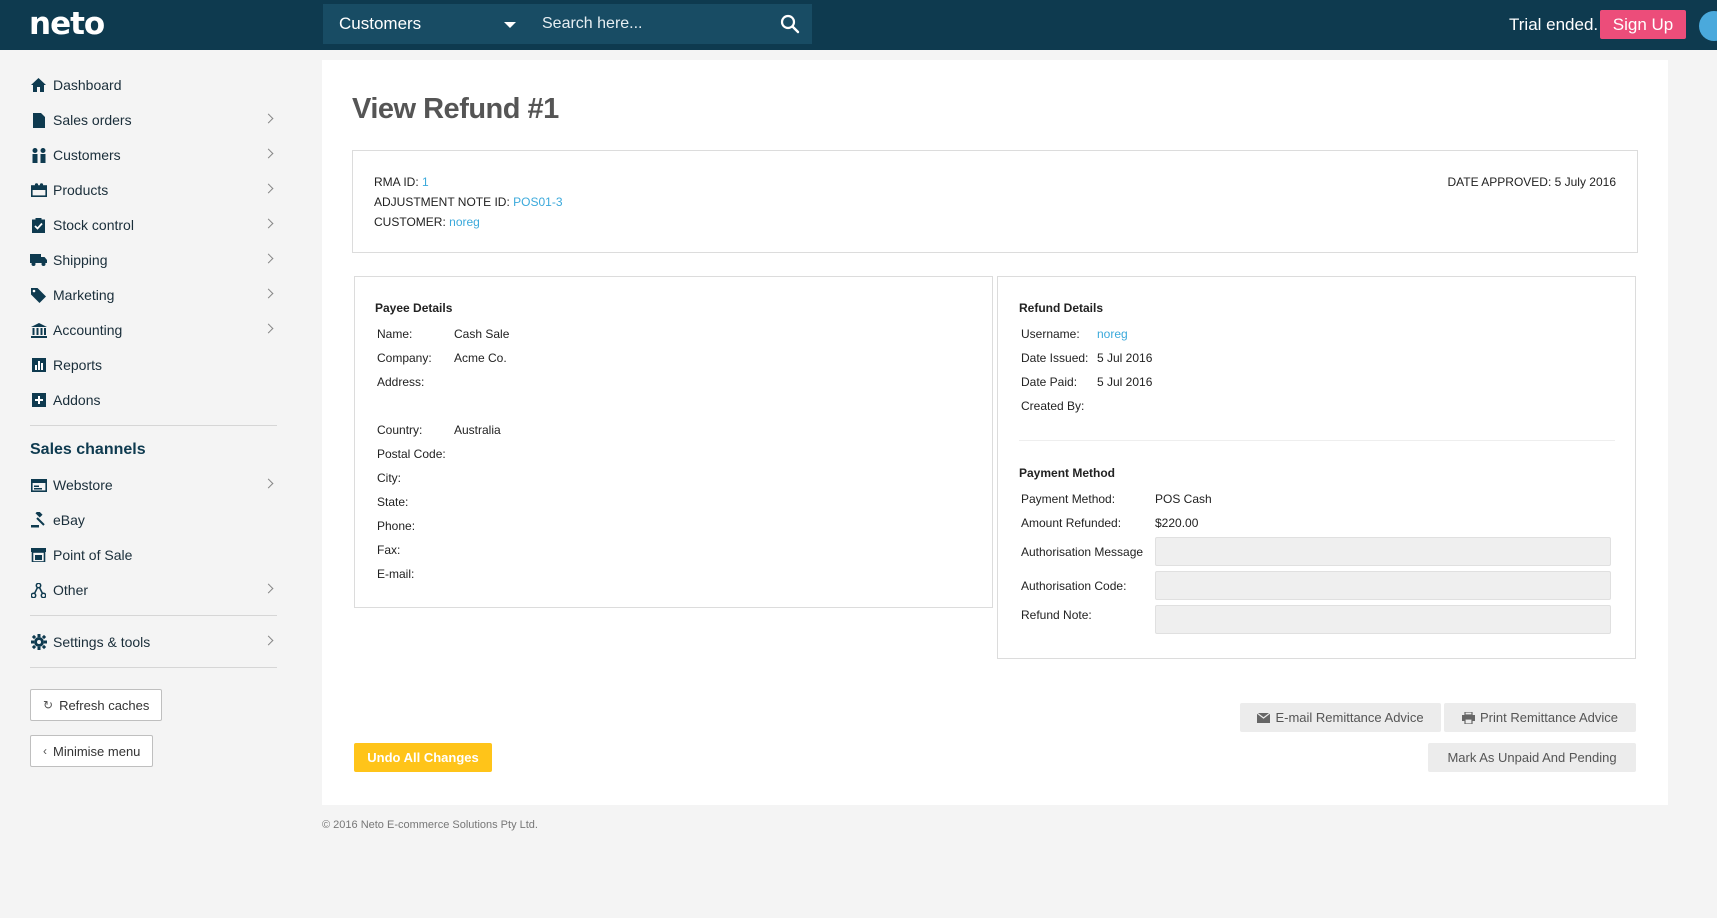  What do you see at coordinates (858, 25) in the screenshot?
I see `top-bar: neto Customers Trial ended. Sign Up` at bounding box center [858, 25].